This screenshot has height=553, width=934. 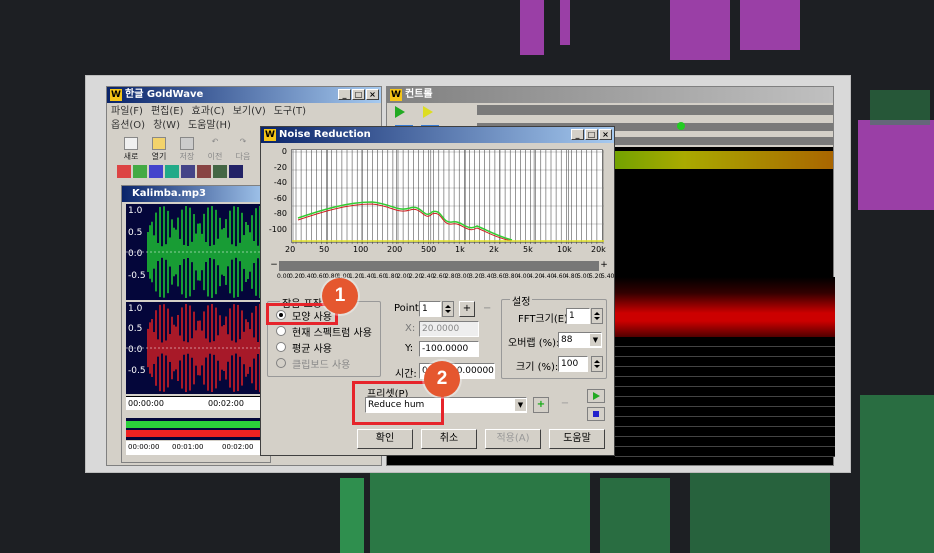 I want to click on ok-button: 확인, so click(x=385, y=439).